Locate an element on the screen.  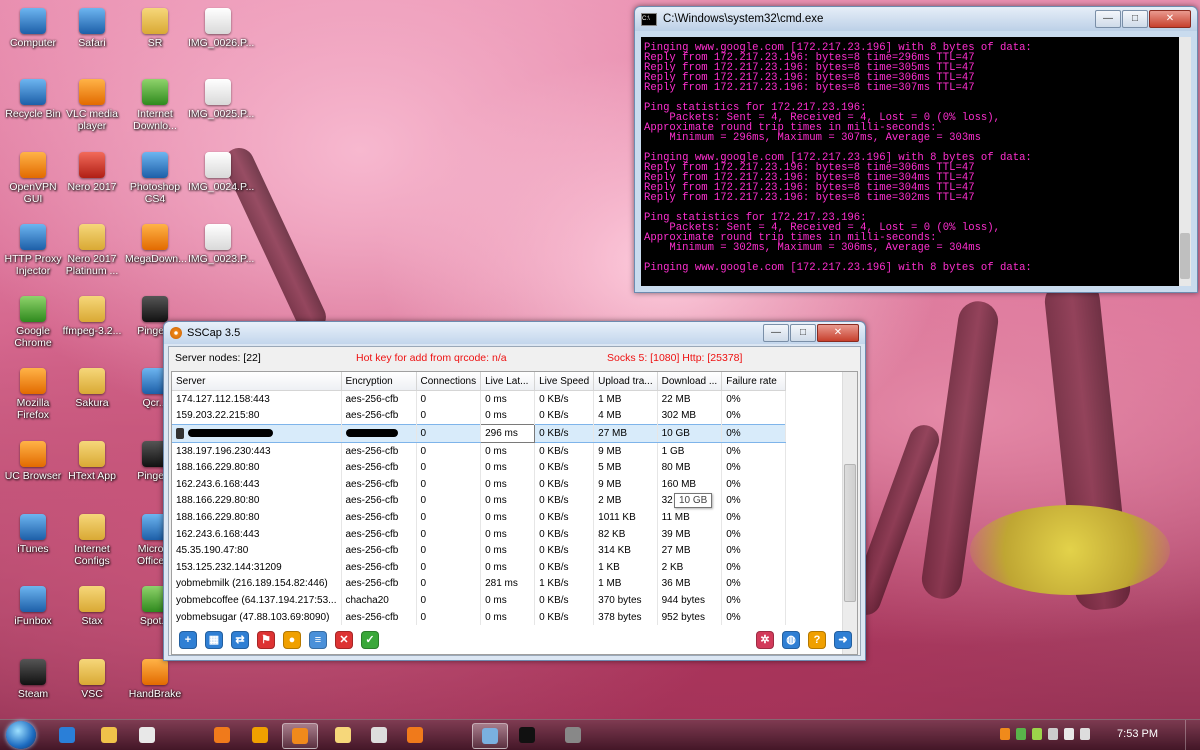
desktop-icon: HTTP Proxy Injector is located at coordinates (33, 250).